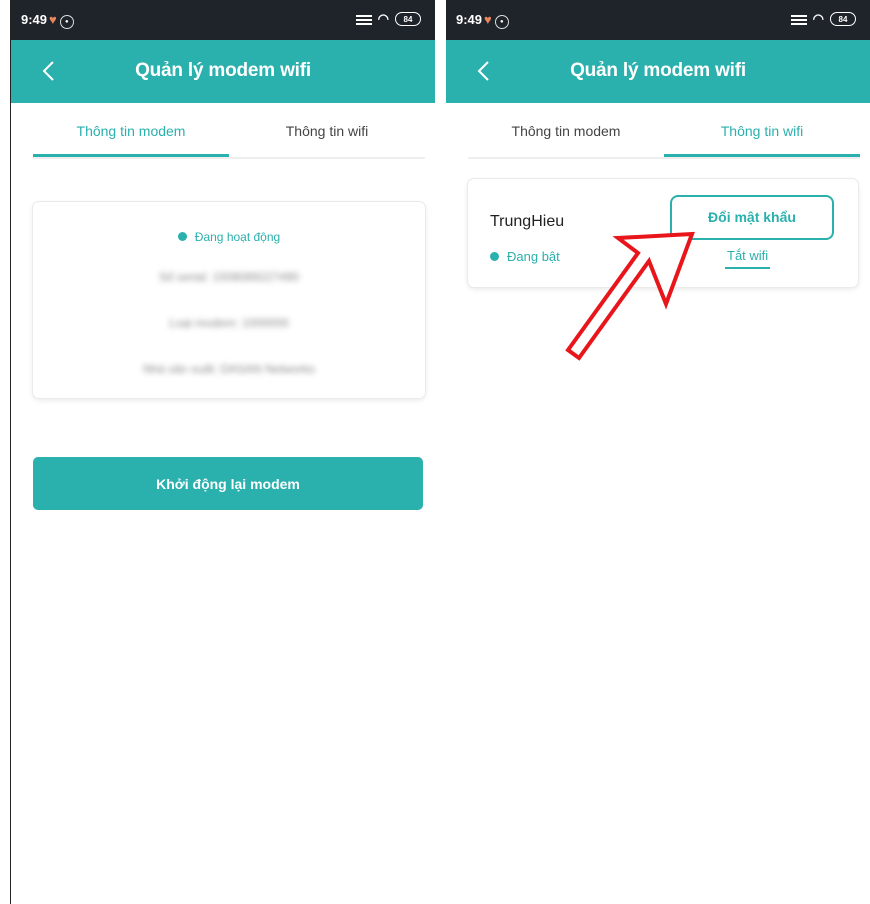  What do you see at coordinates (228, 483) in the screenshot?
I see `restart-modem-button: Khởi động lại modem` at bounding box center [228, 483].